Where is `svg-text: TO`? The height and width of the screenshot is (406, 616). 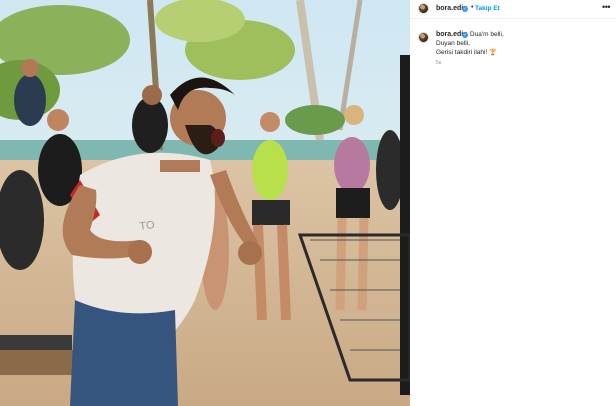
svg-text: TO is located at coordinates (147, 226).